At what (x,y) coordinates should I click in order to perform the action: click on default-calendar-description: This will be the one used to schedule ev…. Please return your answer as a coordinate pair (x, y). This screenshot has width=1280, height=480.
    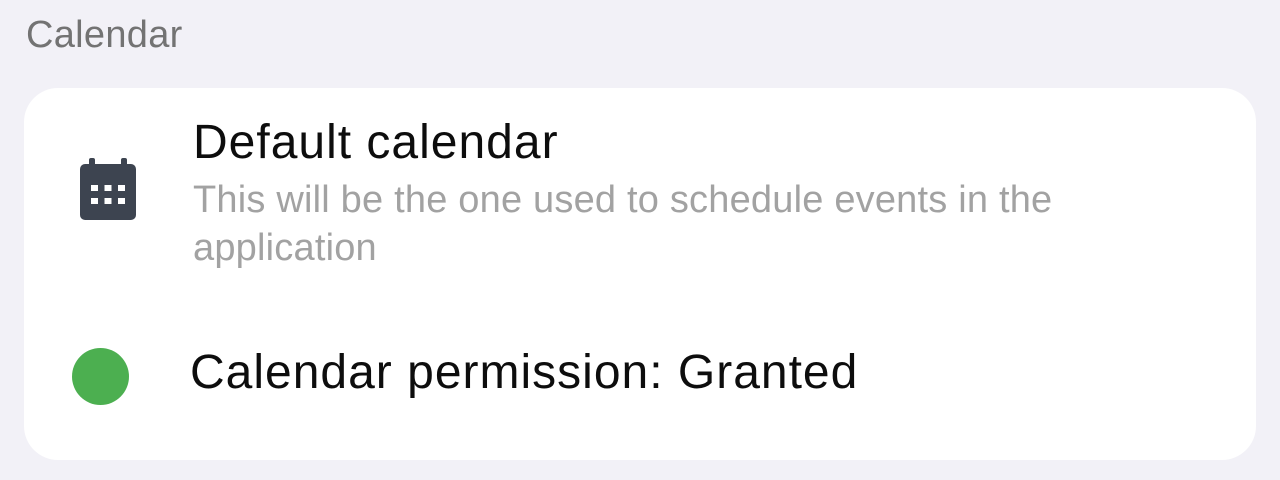
    Looking at the image, I should click on (623, 224).